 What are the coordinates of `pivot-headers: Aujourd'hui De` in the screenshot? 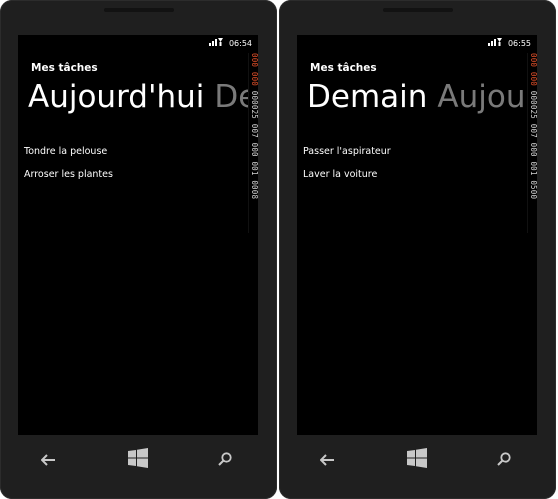 It's located at (143, 97).